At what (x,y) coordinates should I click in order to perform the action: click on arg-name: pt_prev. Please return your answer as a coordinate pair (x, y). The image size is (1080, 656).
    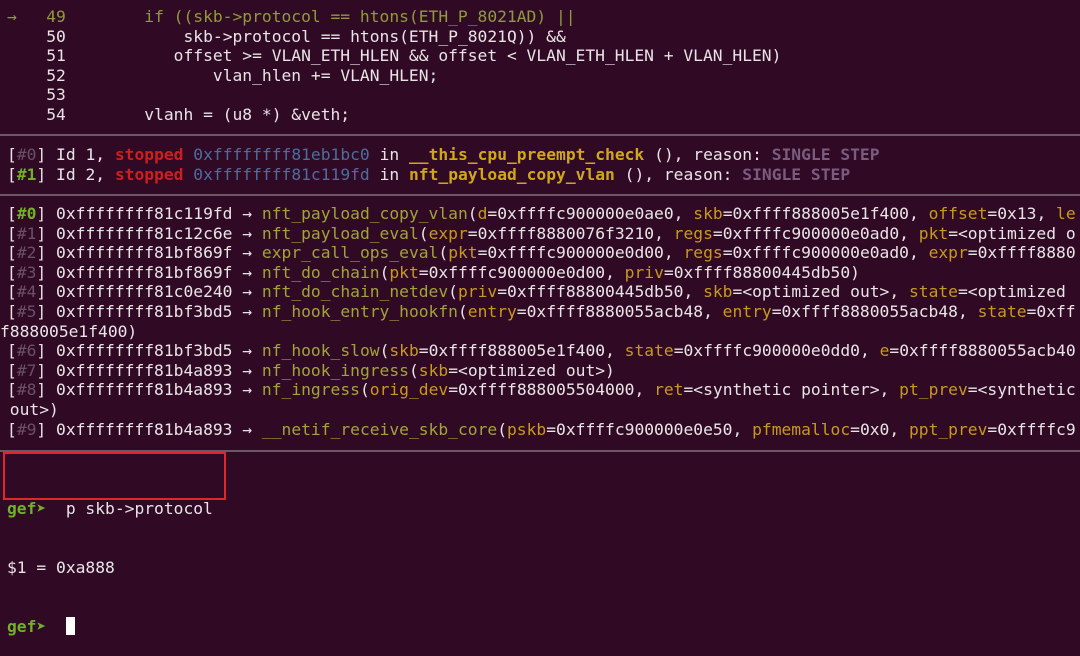
    Looking at the image, I should click on (933, 390).